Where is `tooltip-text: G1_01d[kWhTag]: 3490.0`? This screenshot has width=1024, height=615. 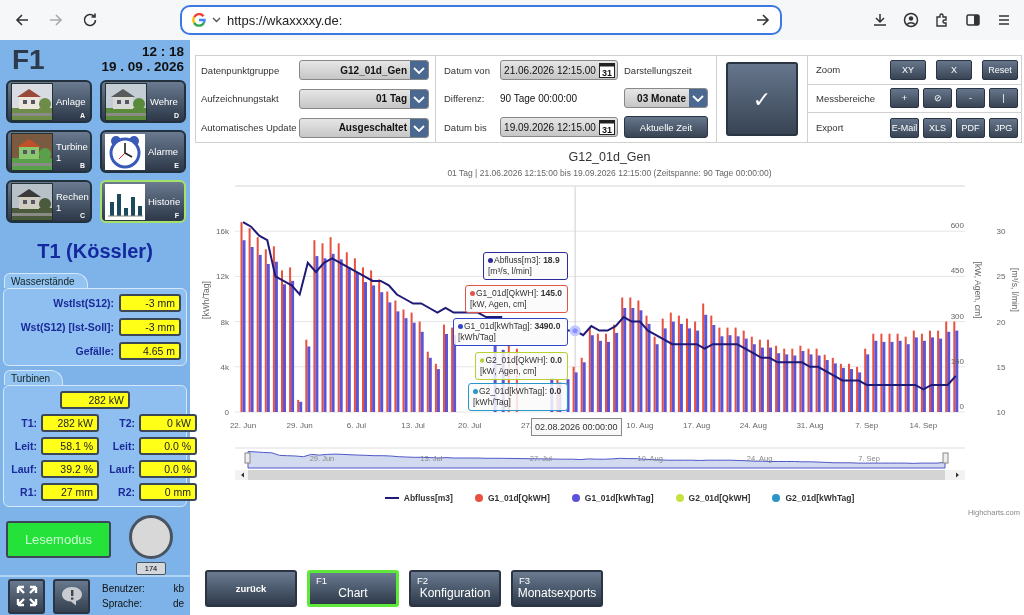 tooltip-text: G1_01d[kWhTag]: 3490.0 is located at coordinates (512, 326).